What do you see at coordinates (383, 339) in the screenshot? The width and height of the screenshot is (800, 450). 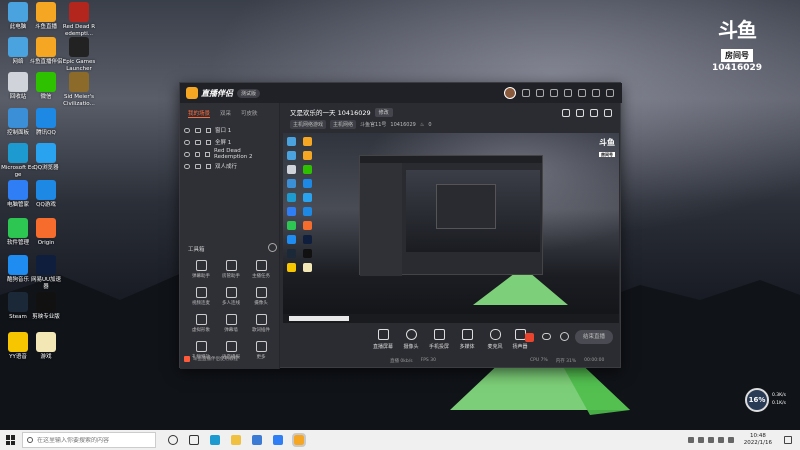 I see `screen-capture-button: 直播屏幕` at bounding box center [383, 339].